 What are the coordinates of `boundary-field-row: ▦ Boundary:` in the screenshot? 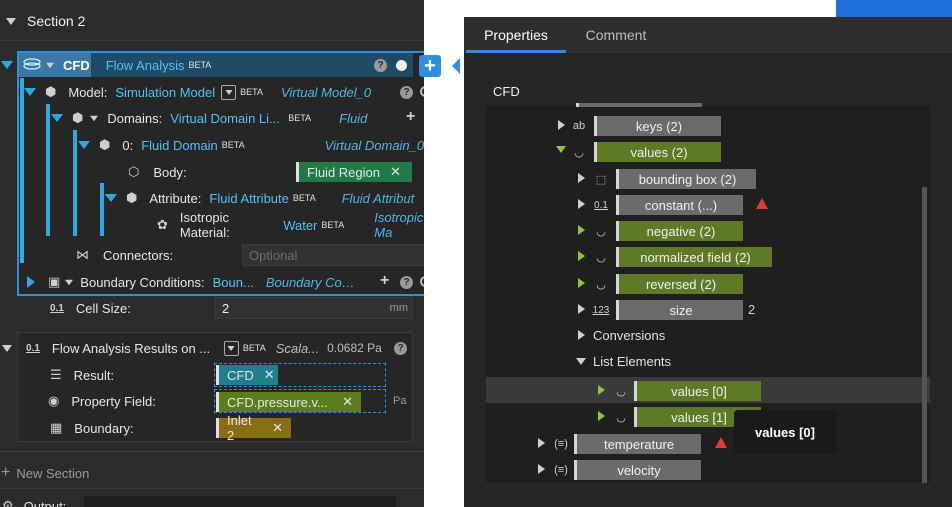 It's located at (212, 428).